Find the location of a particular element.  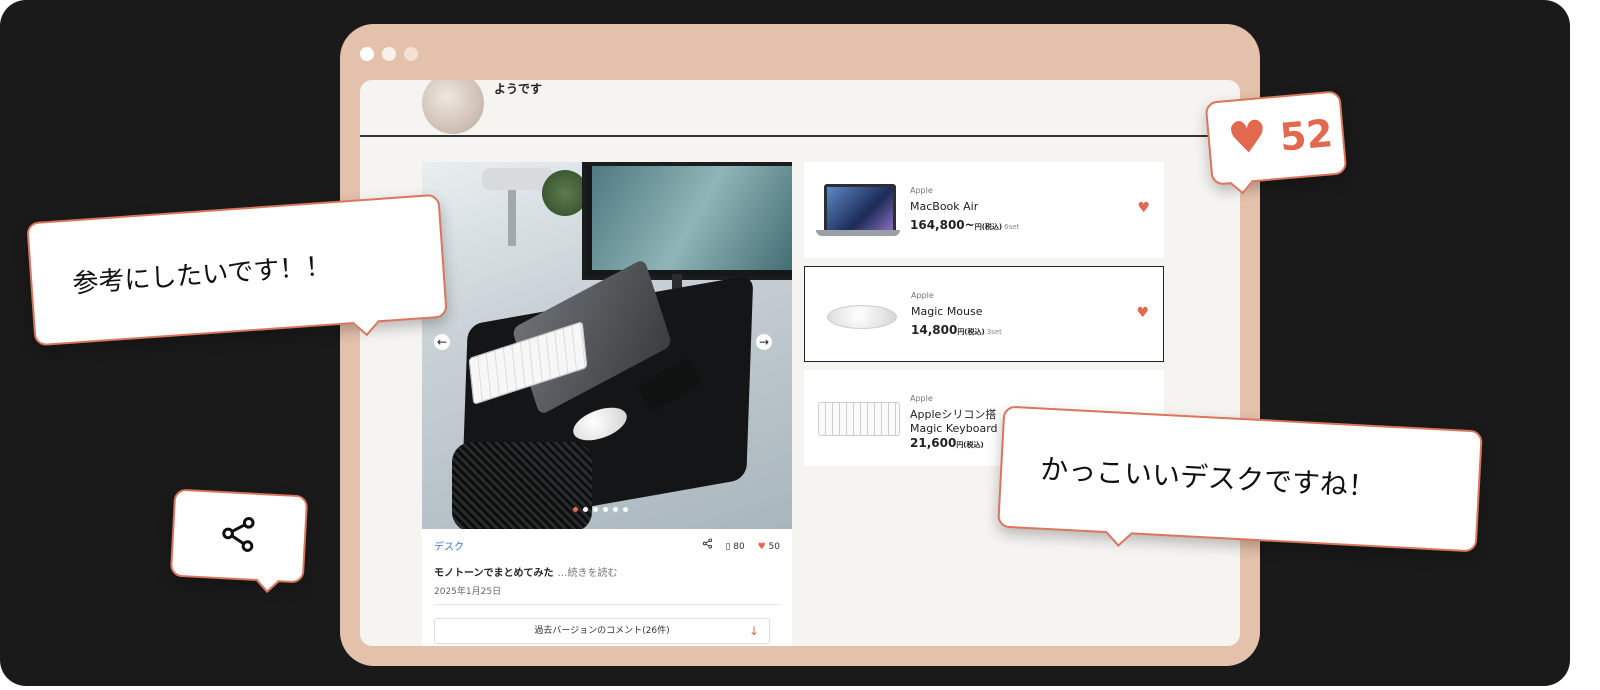

window-minimize-dot is located at coordinates (389, 54).